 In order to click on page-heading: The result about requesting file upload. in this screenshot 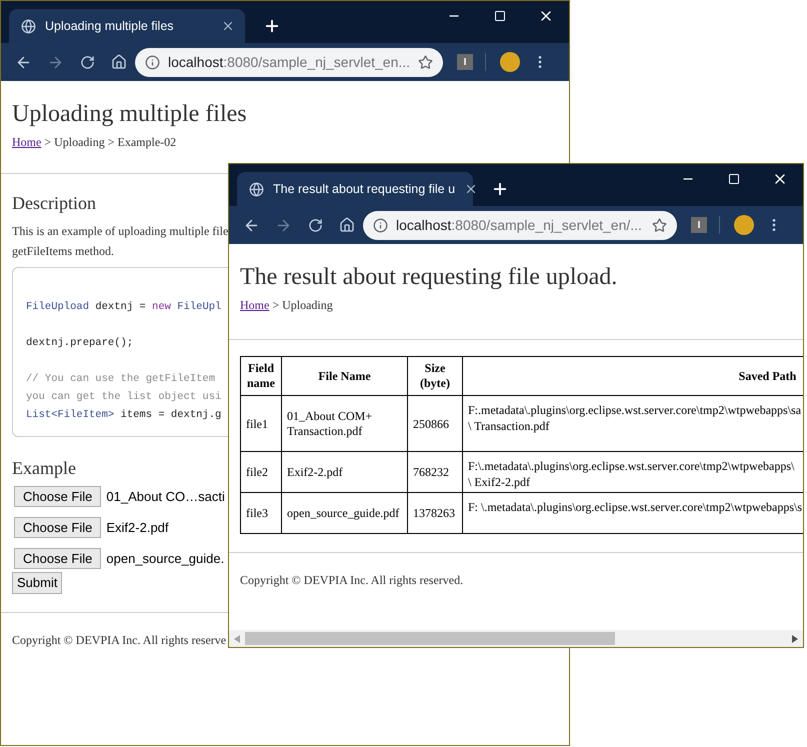, I will do `click(429, 277)`.